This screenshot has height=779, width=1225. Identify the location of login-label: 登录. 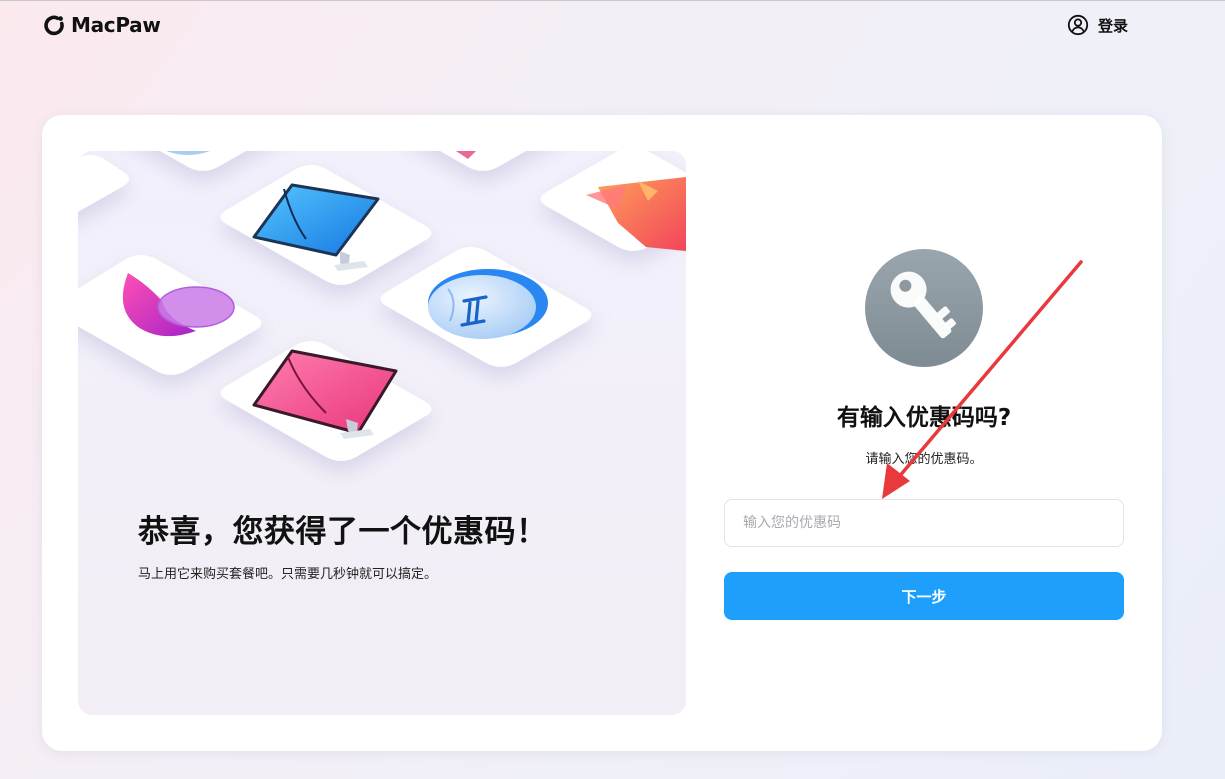
(1113, 25).